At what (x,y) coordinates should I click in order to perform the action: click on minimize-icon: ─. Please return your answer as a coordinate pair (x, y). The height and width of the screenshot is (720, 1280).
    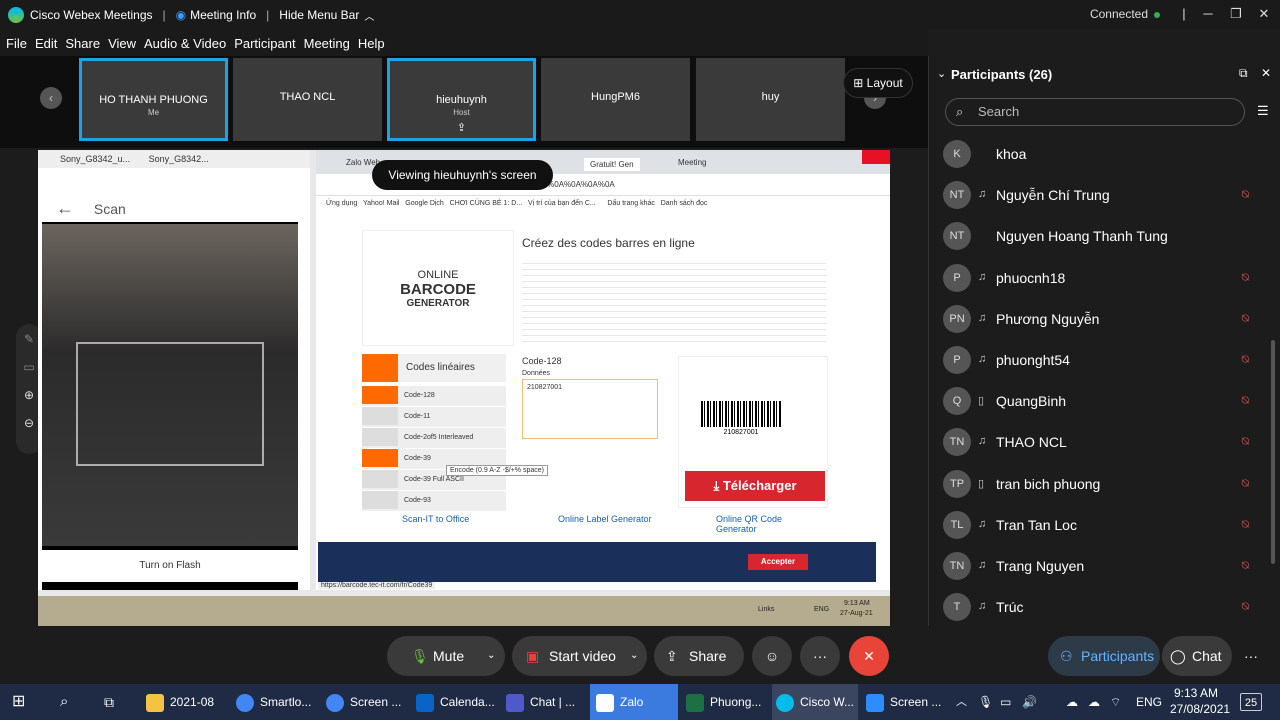
    Looking at the image, I should click on (1208, 14).